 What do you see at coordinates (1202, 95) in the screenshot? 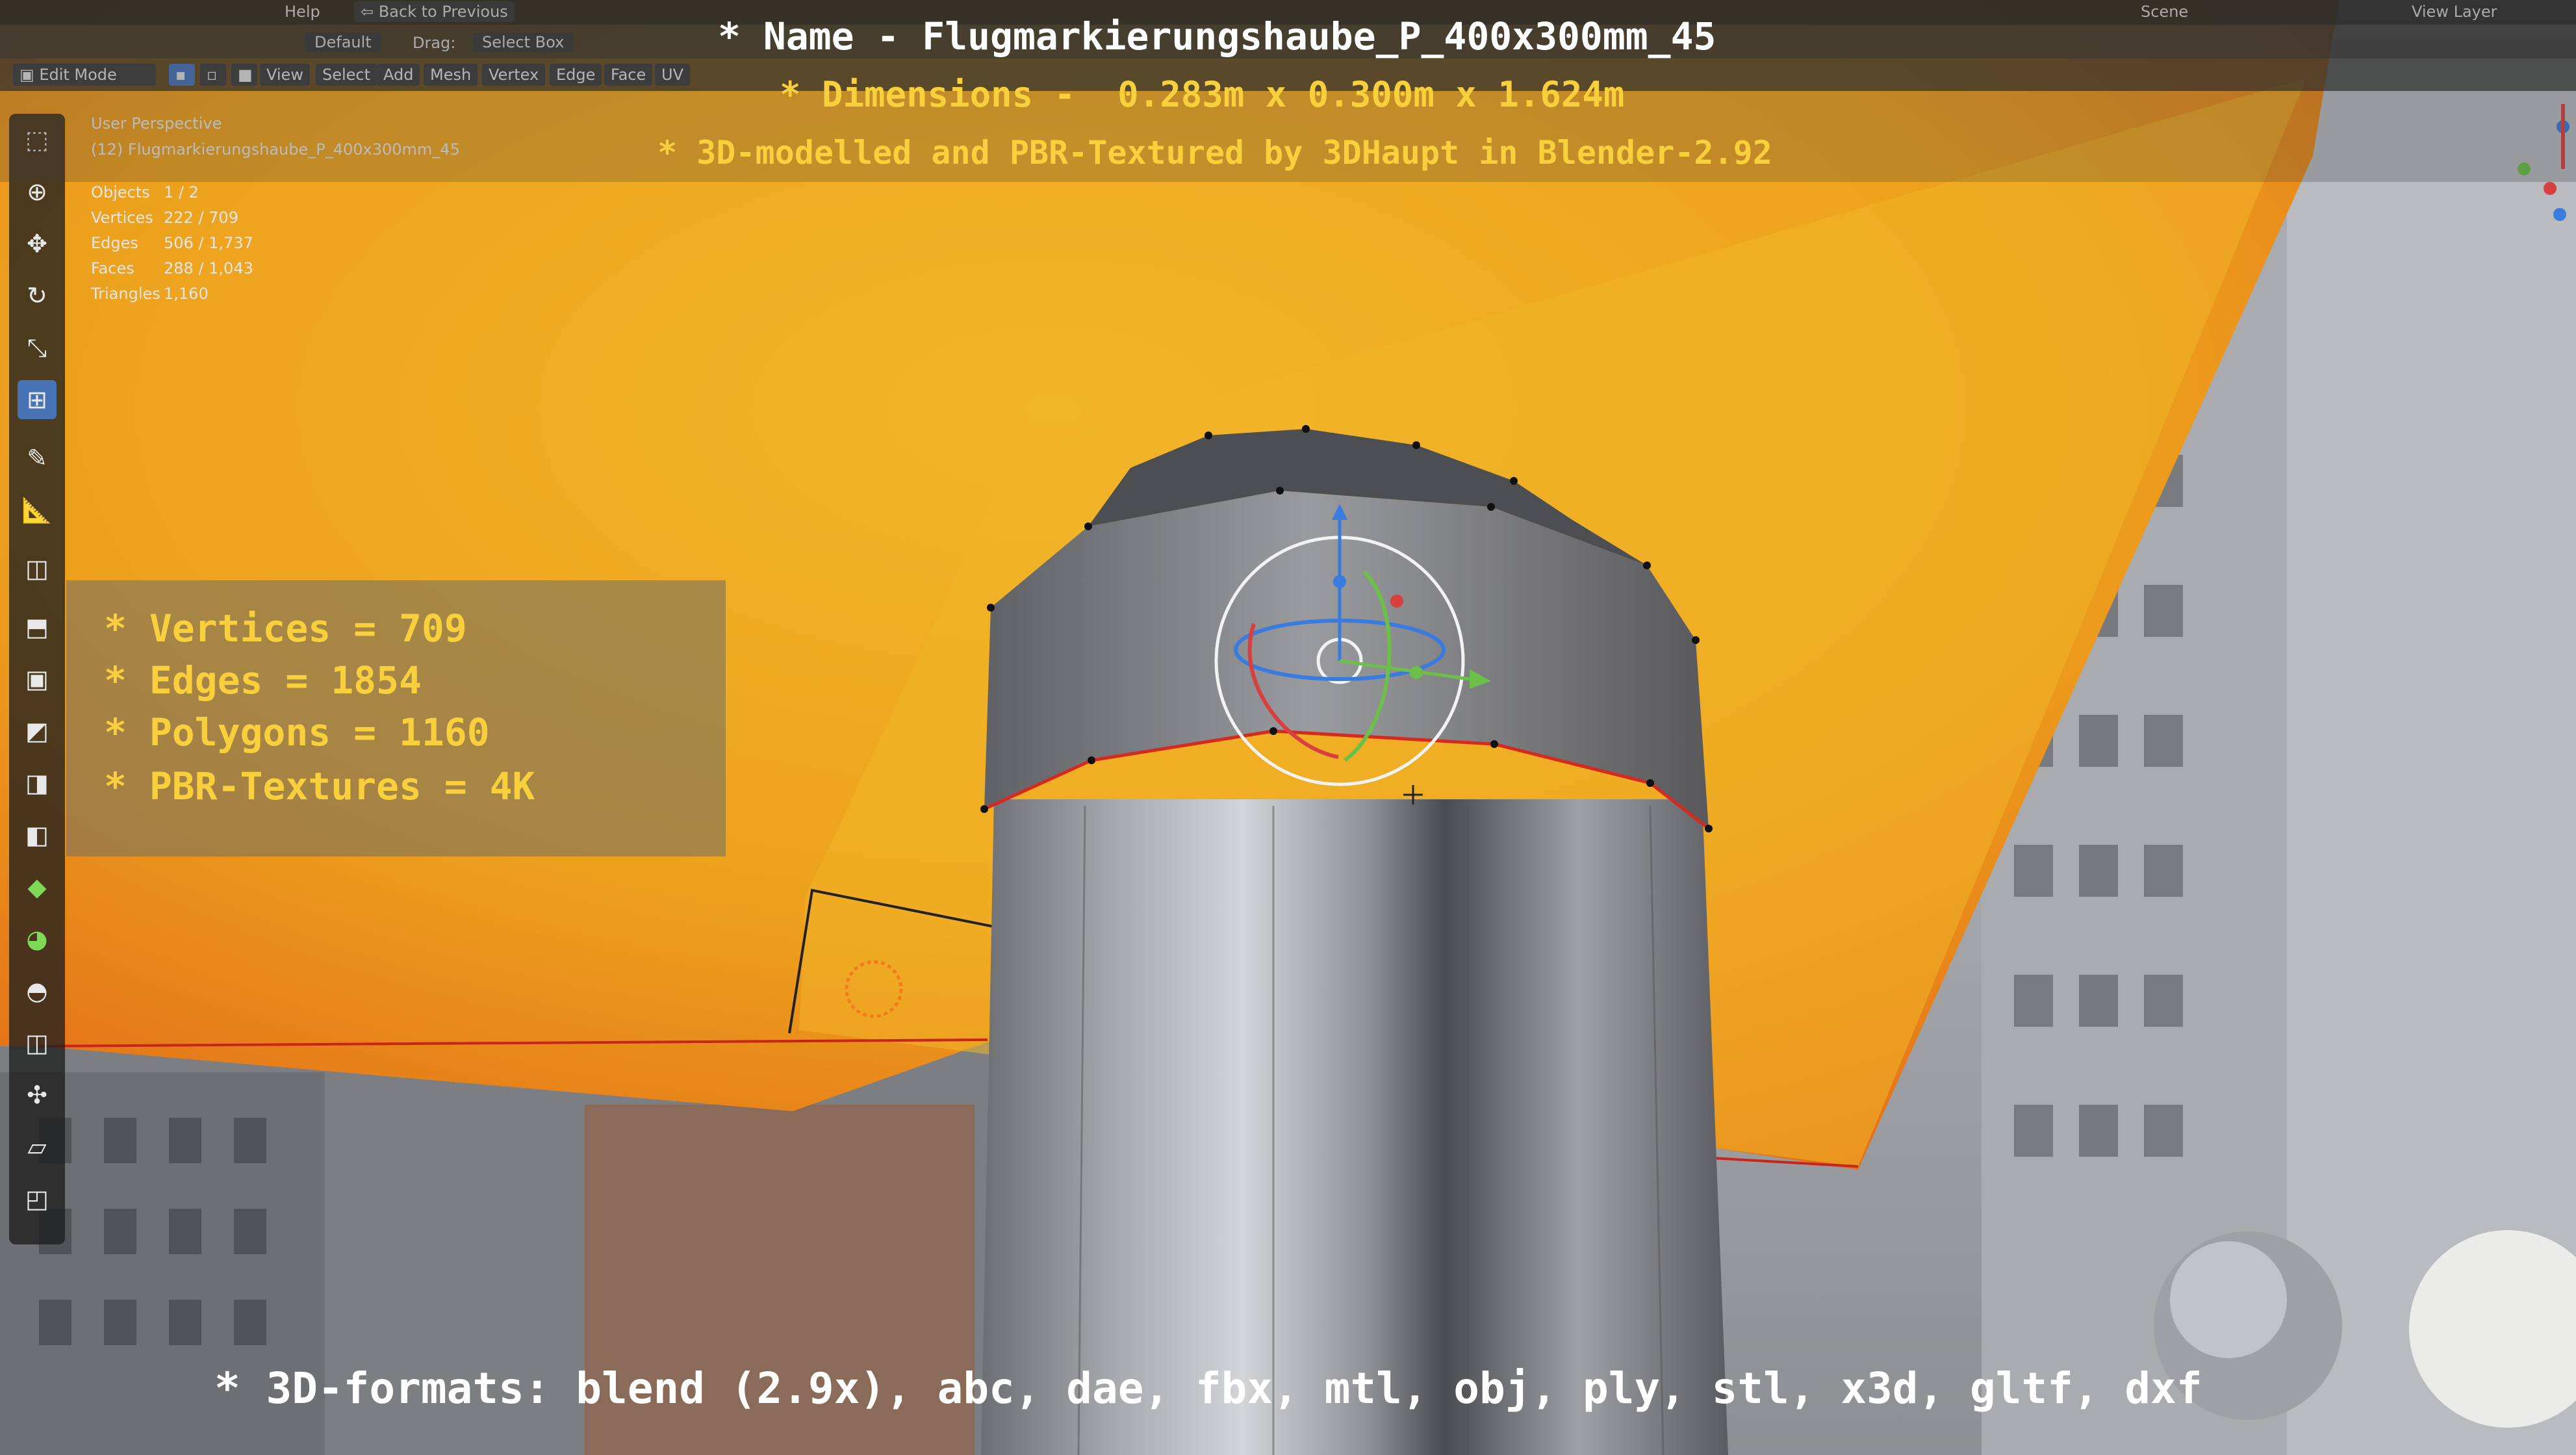
I see `model-dimensions-title: * Dimensions - 0.283m x 0.300m x 1.624m` at bounding box center [1202, 95].